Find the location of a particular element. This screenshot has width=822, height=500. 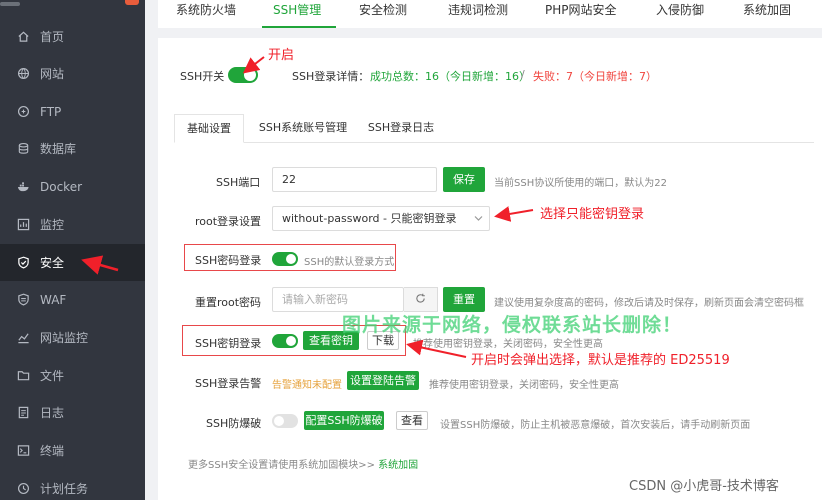

ssh-fail-count: 失败：7（今日新增：7） is located at coordinates (595, 76).